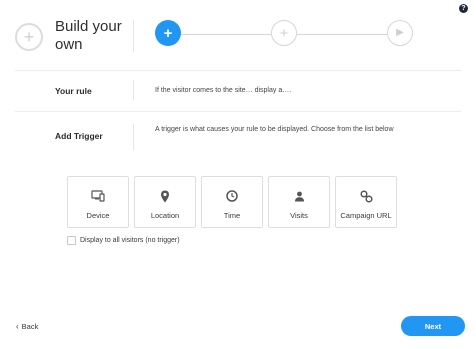  I want to click on plus-circle-icon: +, so click(29, 37).